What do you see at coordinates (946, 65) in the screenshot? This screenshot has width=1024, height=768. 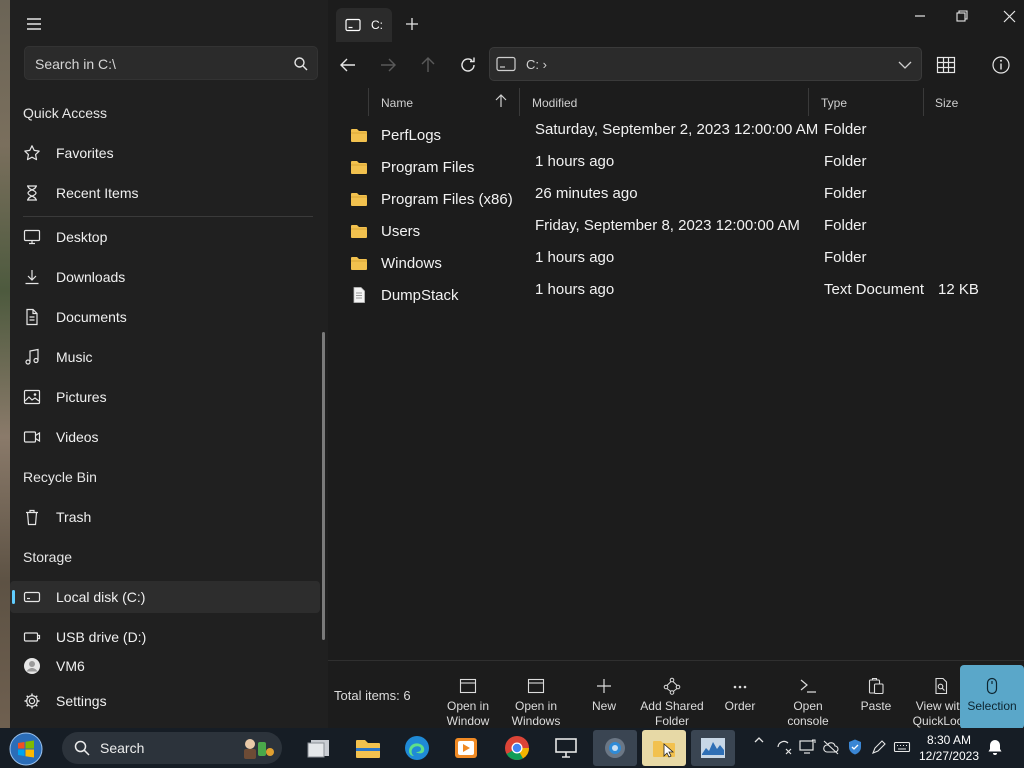 I see `layout-grid-icon` at bounding box center [946, 65].